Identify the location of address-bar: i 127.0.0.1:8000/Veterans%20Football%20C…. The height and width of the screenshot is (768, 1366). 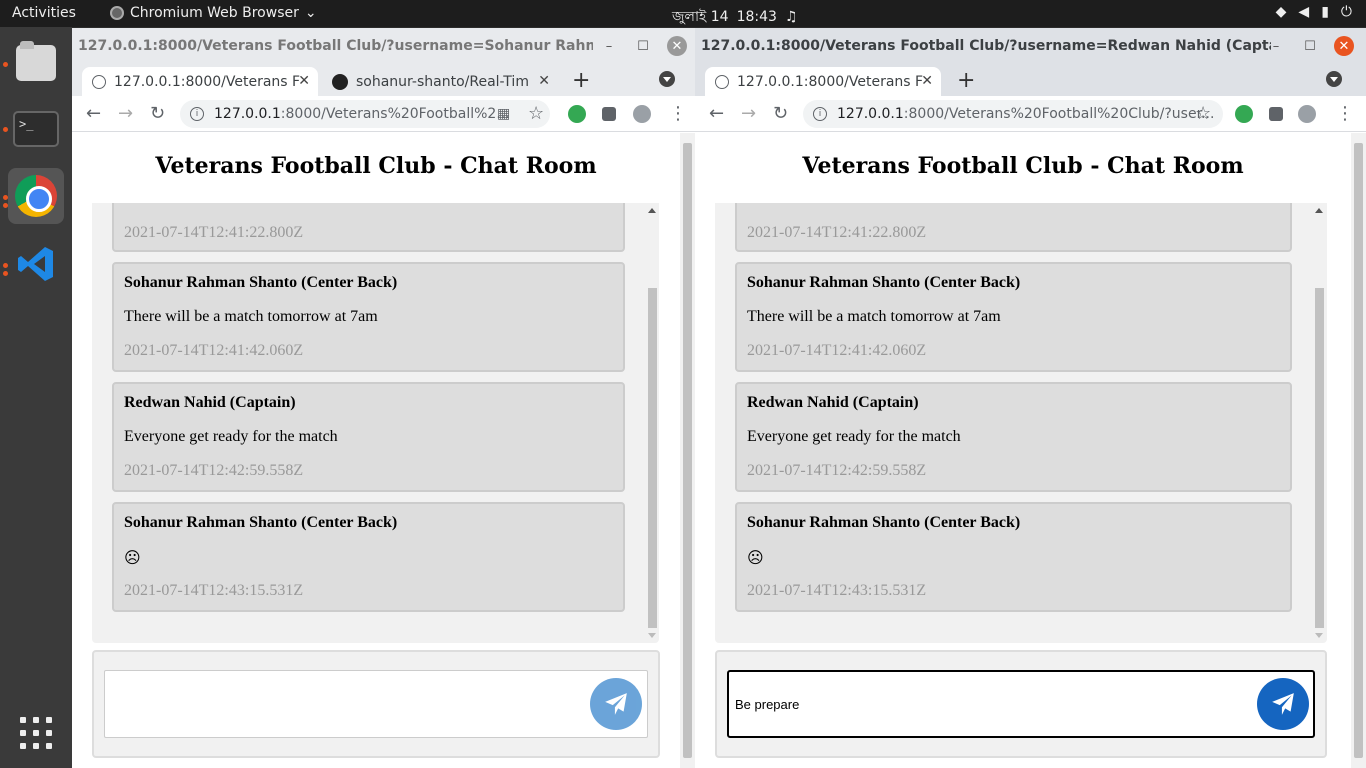
(1013, 114).